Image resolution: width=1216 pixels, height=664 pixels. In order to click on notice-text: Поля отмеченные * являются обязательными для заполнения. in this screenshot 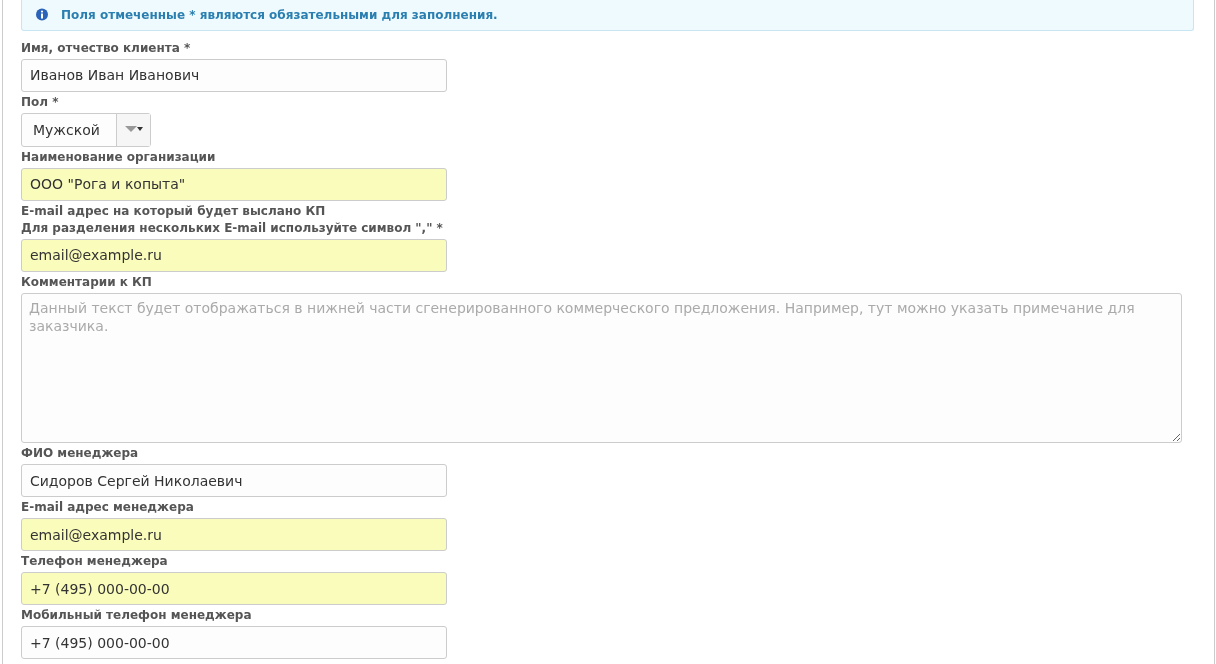, I will do `click(279, 14)`.